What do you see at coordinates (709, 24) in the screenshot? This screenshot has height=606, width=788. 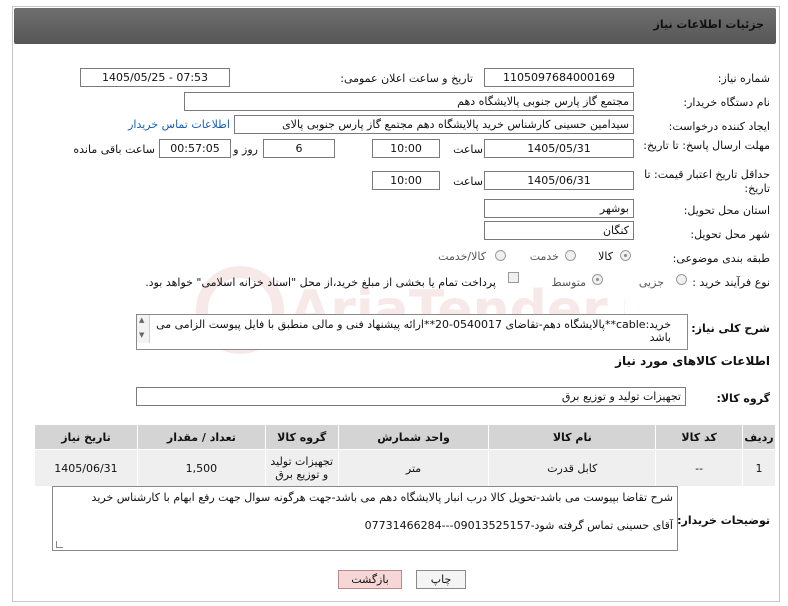 I see `page-title: جزئیات اطلاعات نیاز` at bounding box center [709, 24].